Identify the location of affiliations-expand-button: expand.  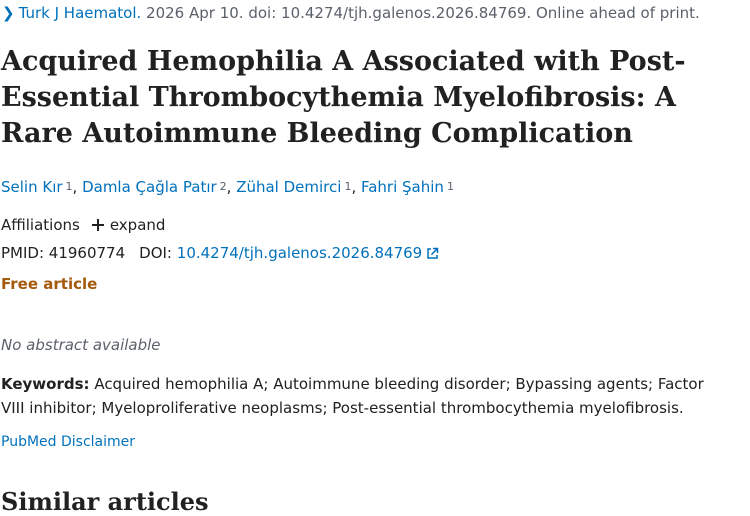
(128, 225).